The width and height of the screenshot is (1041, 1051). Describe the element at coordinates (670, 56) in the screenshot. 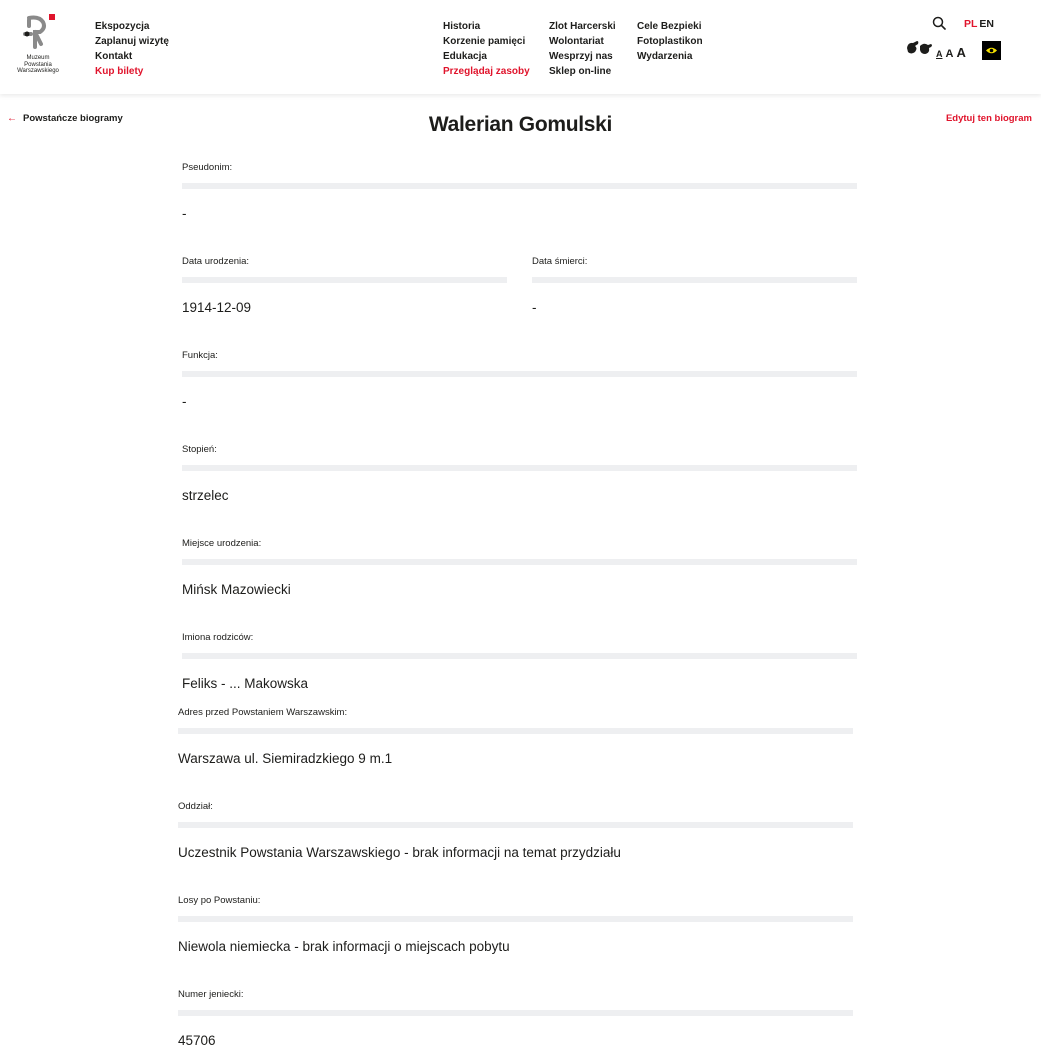

I see `nav-link-wydarzenia: Wydarzenia` at that location.